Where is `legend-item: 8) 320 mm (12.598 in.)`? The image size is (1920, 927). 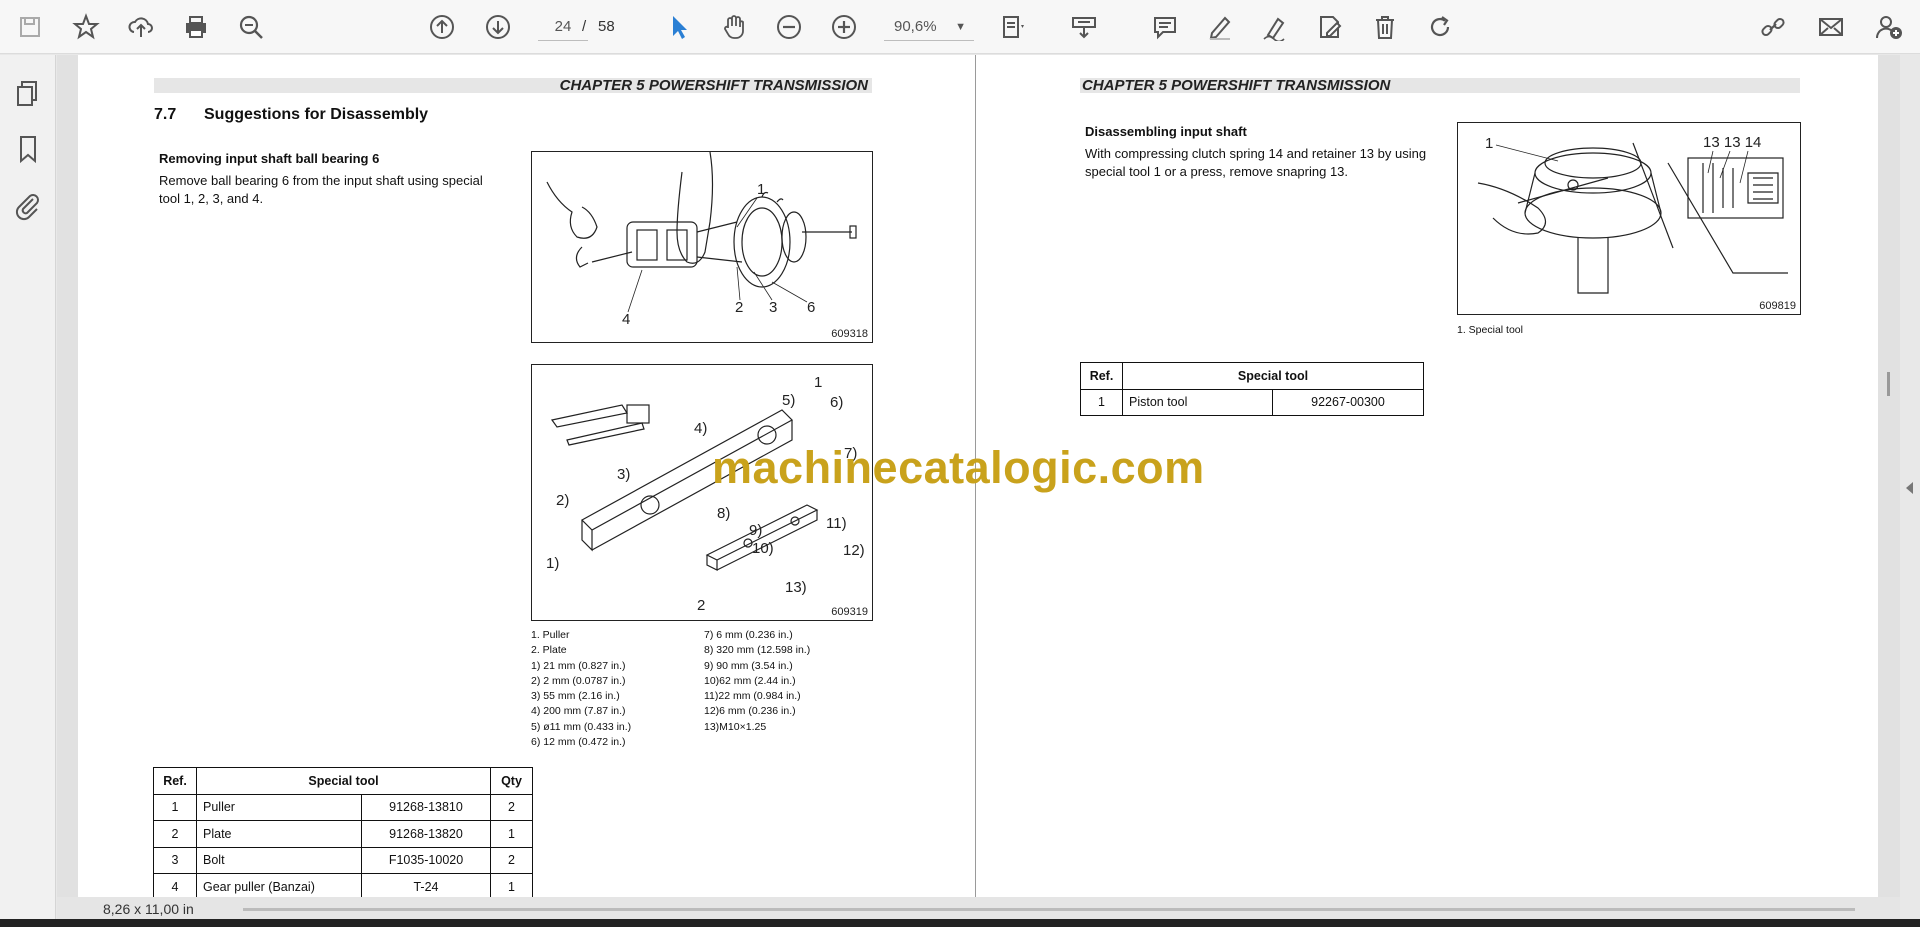
legend-item: 8) 320 mm (12.598 in.) is located at coordinates (757, 650).